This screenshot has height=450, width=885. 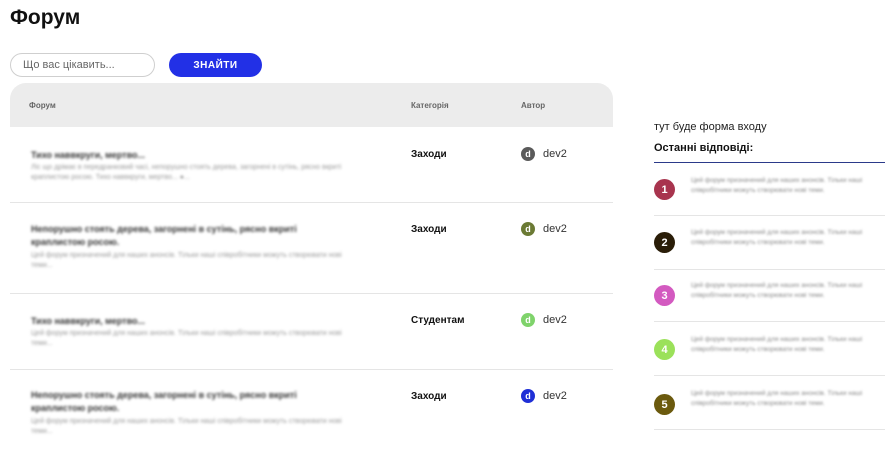 I want to click on search-input, so click(x=82, y=65).